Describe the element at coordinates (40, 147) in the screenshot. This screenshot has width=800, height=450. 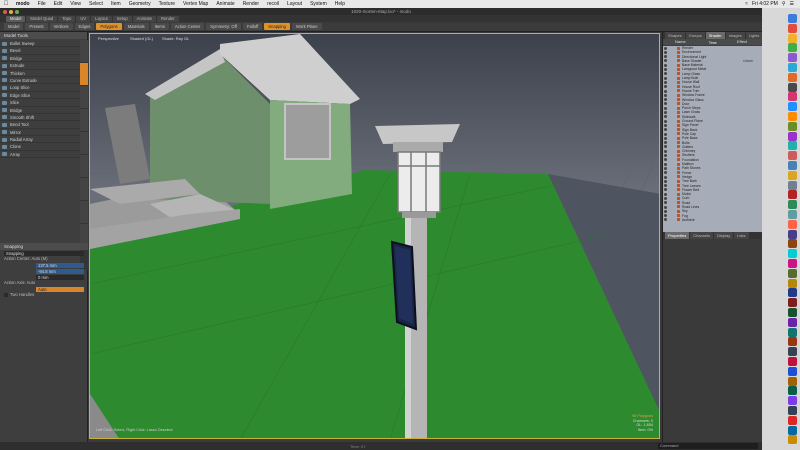
I see `tool-item: Clone` at that location.